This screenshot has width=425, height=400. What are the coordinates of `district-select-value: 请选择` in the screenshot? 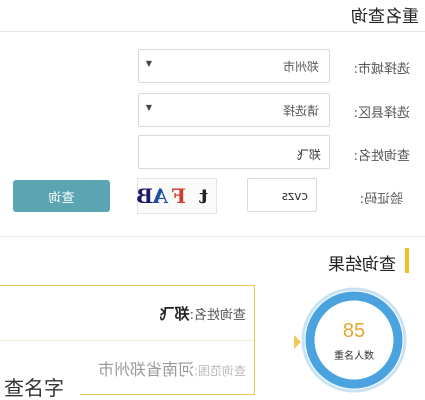 It's located at (300, 111).